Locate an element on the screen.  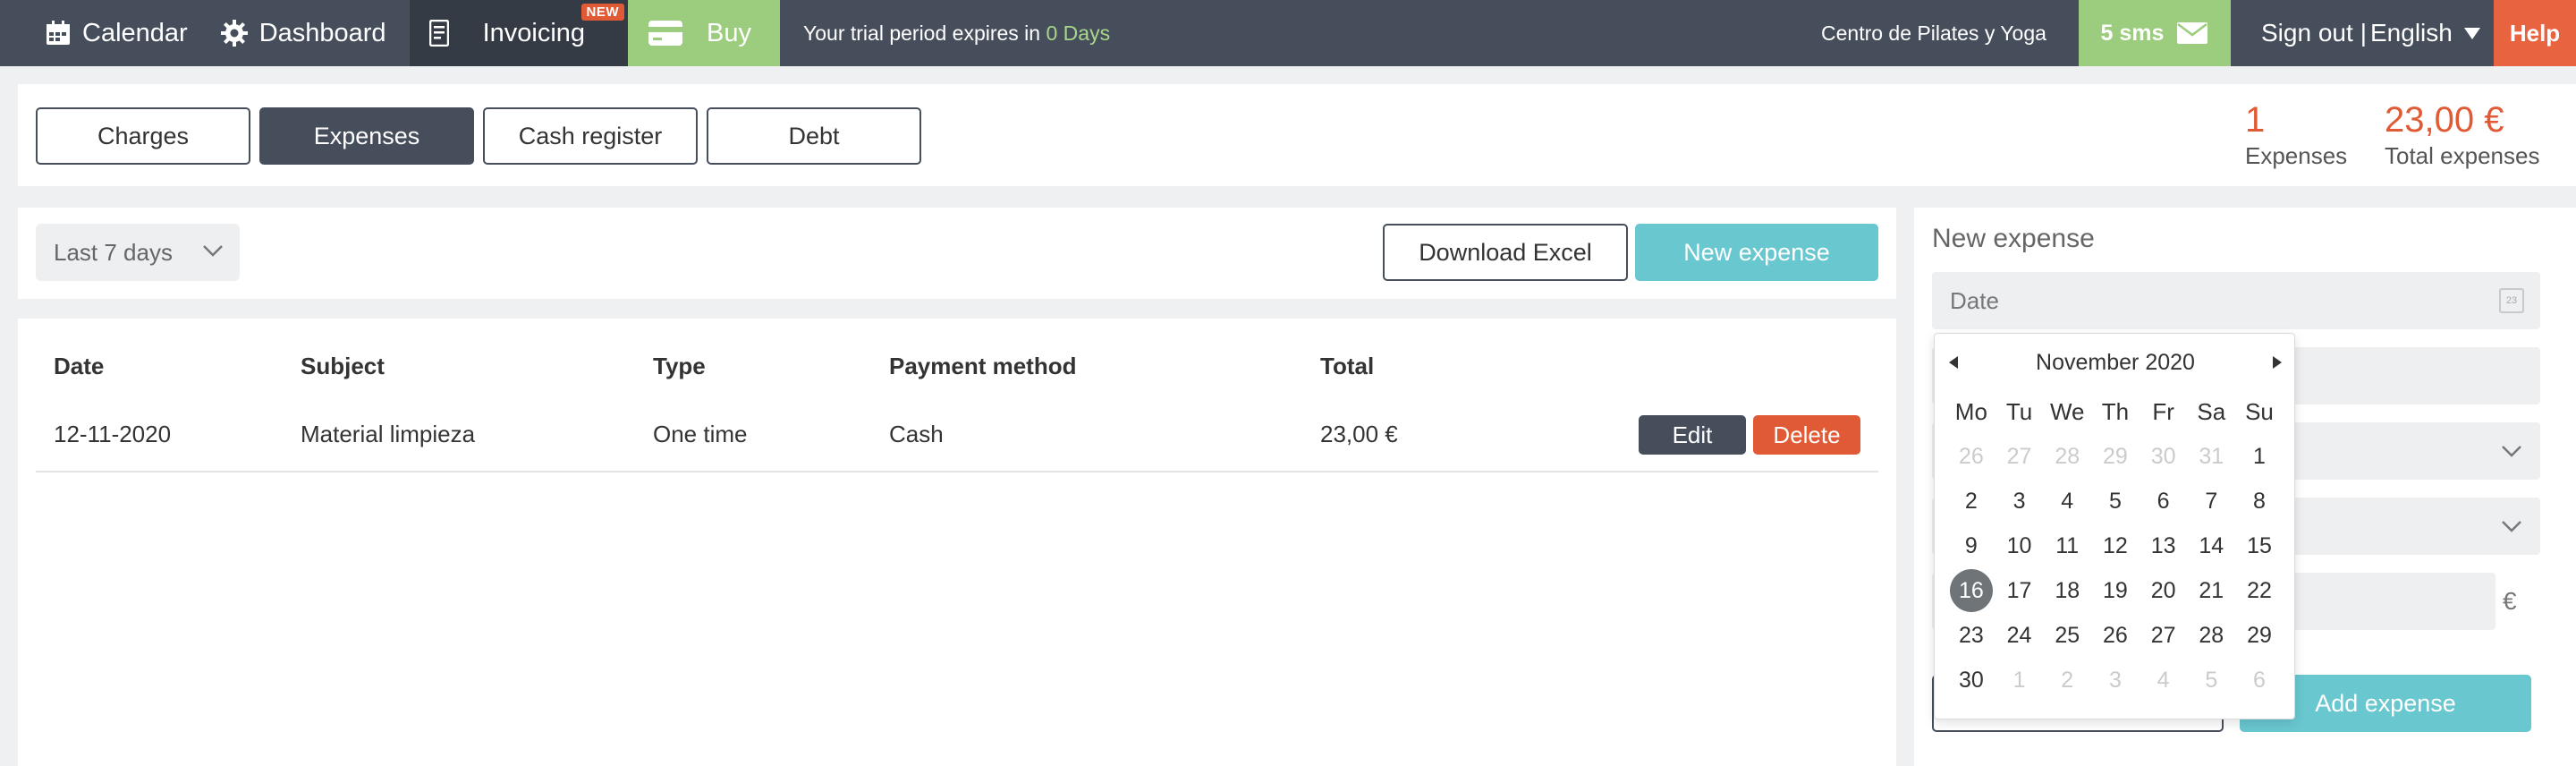
delete-button: Delete is located at coordinates (1806, 435).